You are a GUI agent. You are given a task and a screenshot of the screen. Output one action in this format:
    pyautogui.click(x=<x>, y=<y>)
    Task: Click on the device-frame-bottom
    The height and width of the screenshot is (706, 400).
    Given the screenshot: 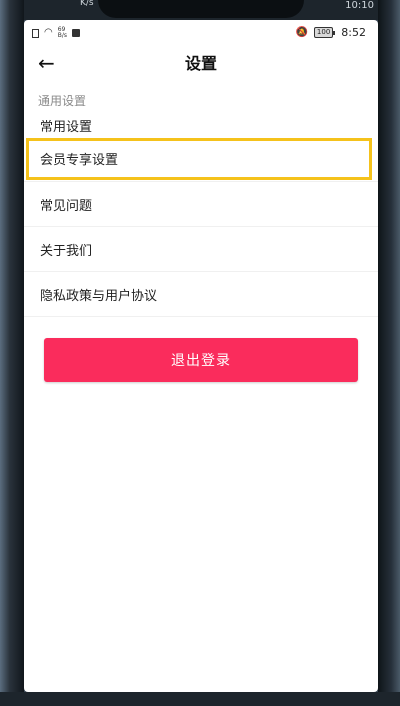 What is the action you would take?
    pyautogui.click(x=200, y=699)
    